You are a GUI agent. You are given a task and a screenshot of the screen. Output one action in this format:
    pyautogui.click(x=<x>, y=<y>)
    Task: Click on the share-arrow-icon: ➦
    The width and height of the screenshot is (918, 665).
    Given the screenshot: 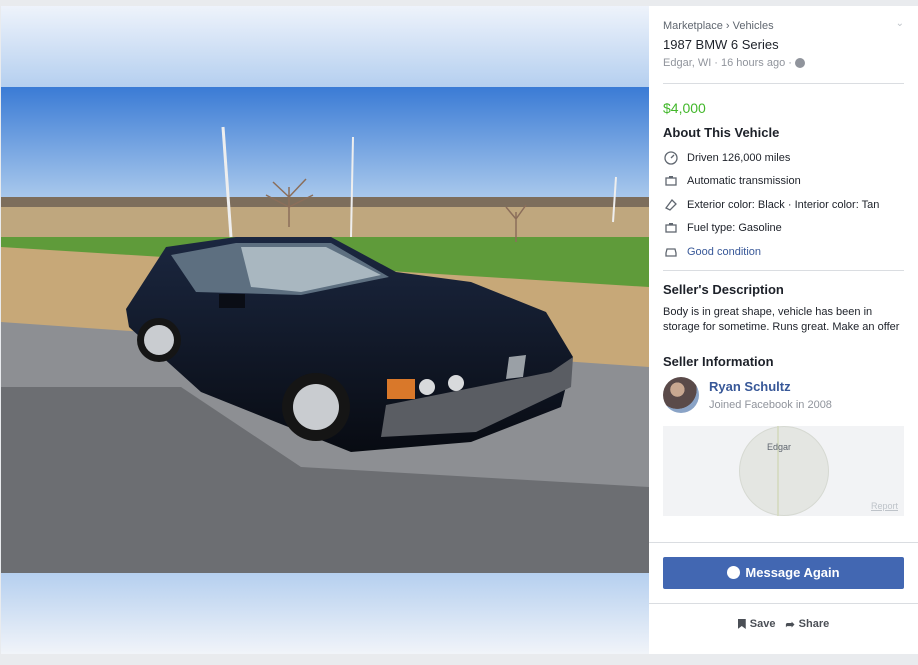 What is the action you would take?
    pyautogui.click(x=790, y=624)
    